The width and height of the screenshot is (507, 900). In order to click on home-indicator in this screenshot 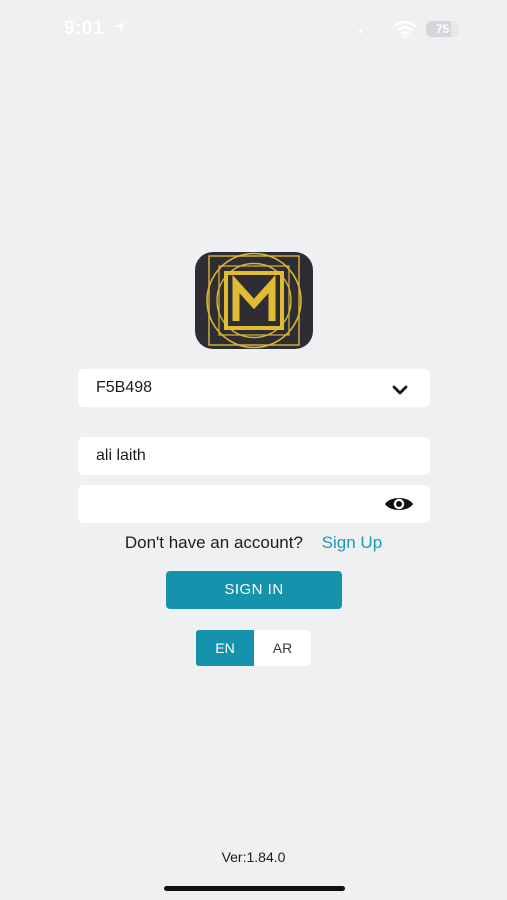, I will do `click(254, 888)`.